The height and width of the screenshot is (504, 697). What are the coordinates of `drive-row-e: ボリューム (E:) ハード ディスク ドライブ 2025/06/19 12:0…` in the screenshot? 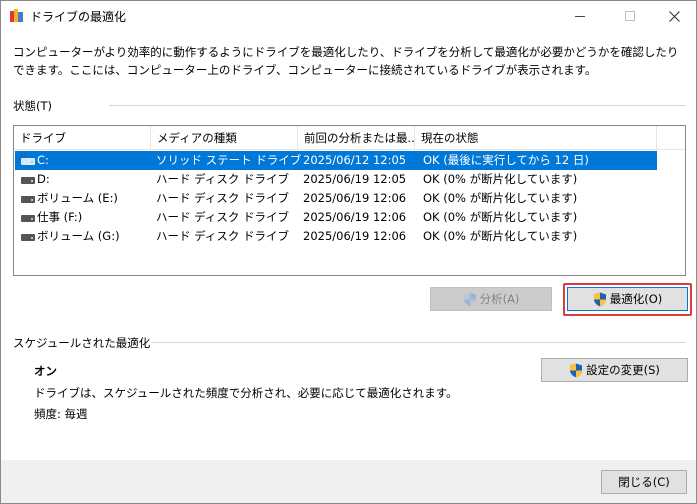 It's located at (336, 198).